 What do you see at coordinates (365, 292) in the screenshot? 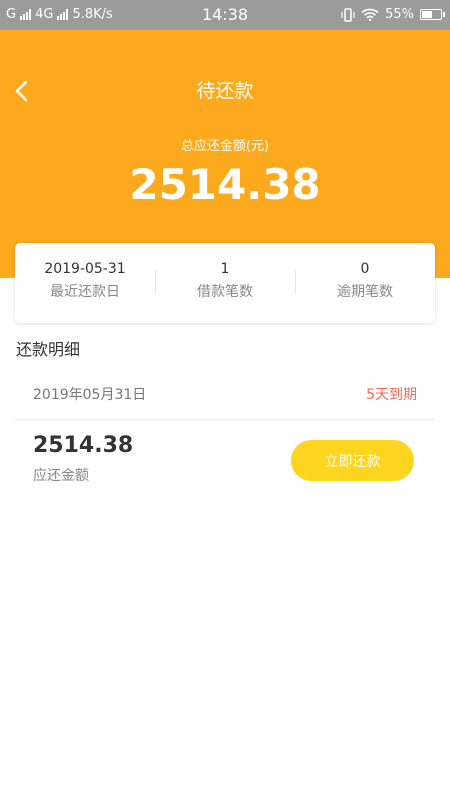
I see `summary-label: 逾期笔数` at bounding box center [365, 292].